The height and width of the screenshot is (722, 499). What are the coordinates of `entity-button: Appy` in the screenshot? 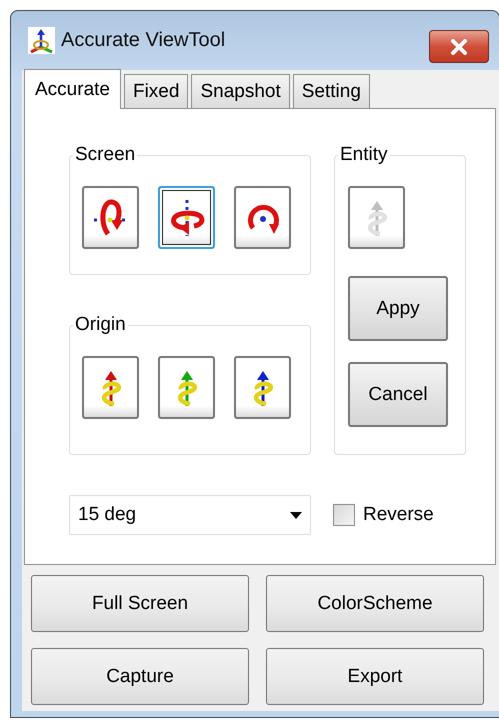 It's located at (398, 308).